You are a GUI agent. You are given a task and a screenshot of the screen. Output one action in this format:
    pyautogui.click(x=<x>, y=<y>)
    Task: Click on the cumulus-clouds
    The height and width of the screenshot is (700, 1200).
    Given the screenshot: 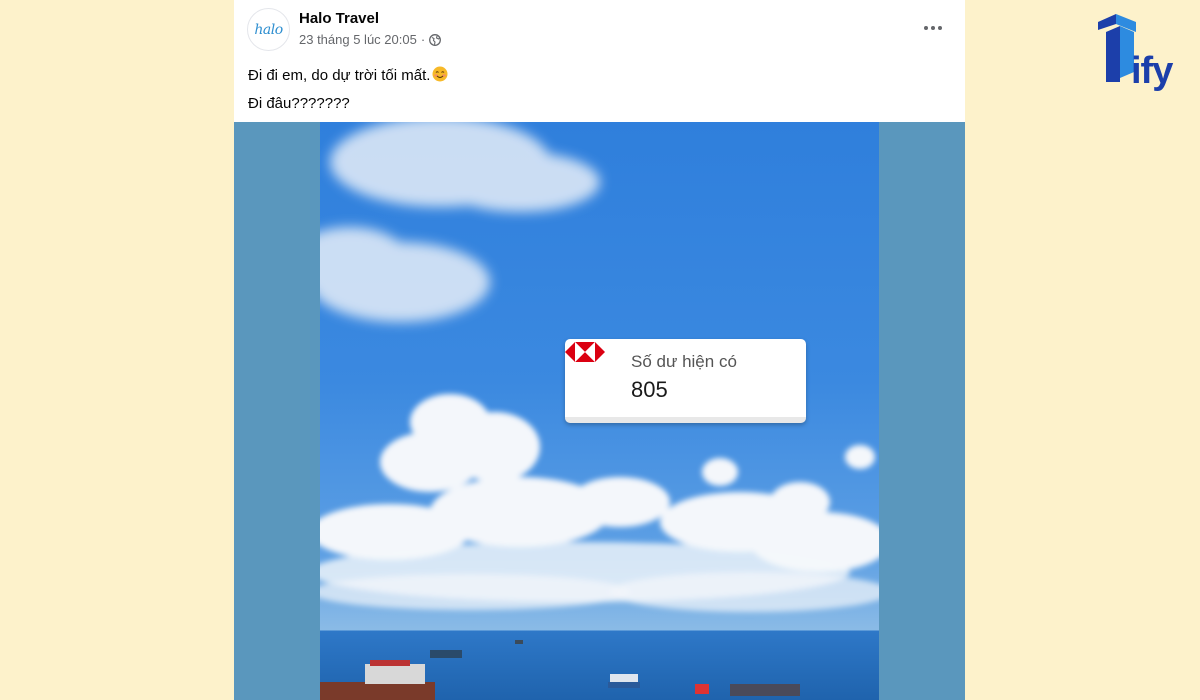 What is the action you would take?
    pyautogui.click(x=599, y=503)
    